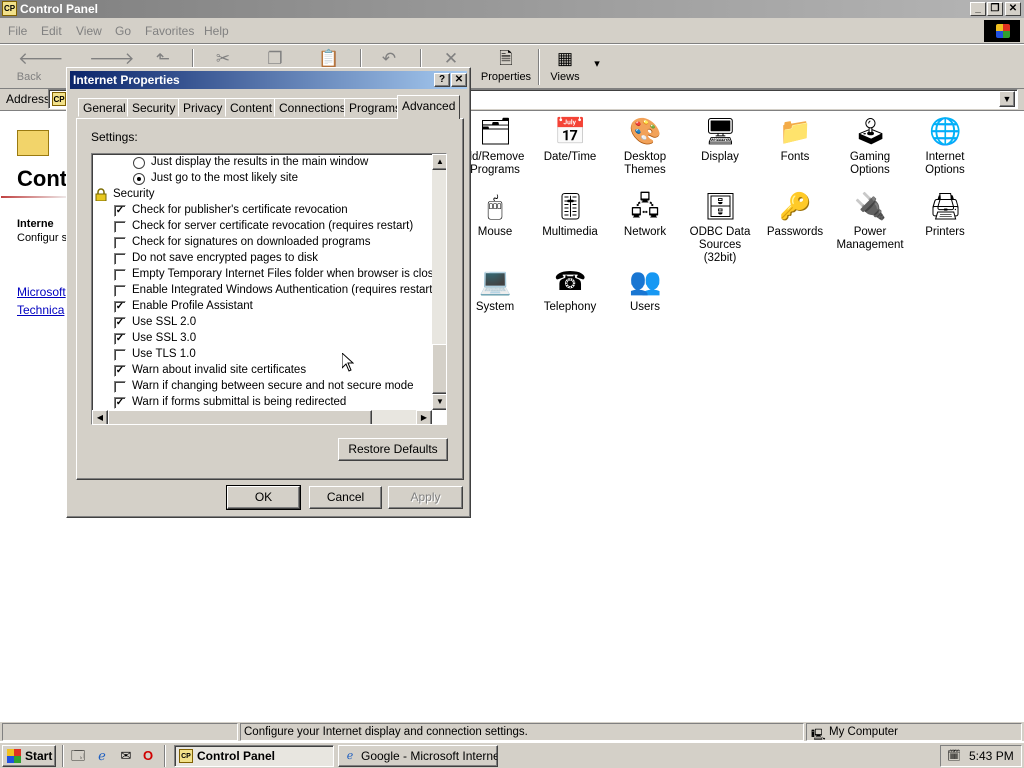 The width and height of the screenshot is (1024, 768). What do you see at coordinates (51, 31) in the screenshot?
I see `menu-edit: Edit` at bounding box center [51, 31].